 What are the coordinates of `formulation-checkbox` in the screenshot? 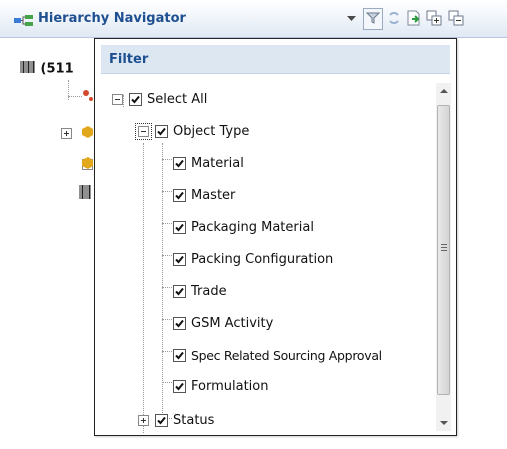 It's located at (179, 386).